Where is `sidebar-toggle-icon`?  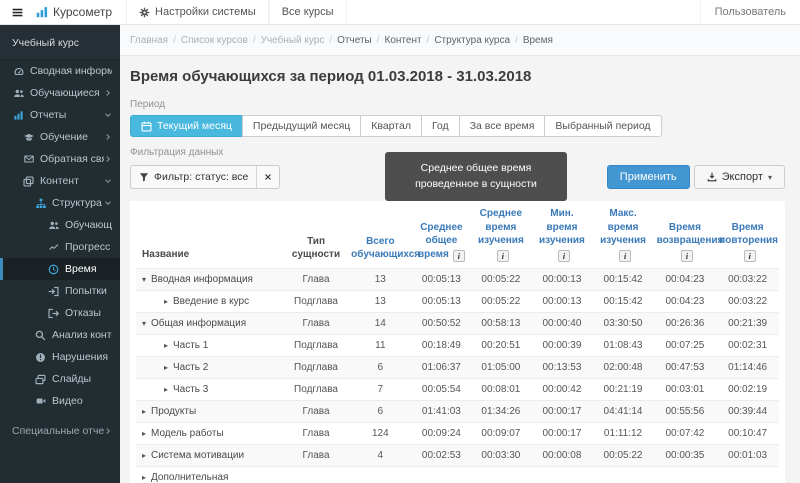 sidebar-toggle-icon is located at coordinates (17, 12).